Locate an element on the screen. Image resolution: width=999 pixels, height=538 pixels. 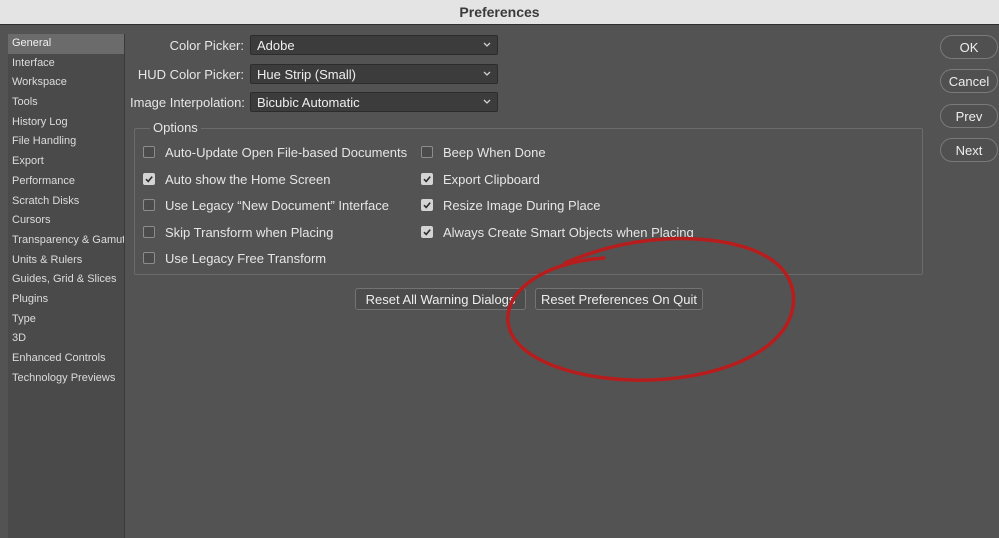
reset-preferences-on-quit-button: Reset Preferences On Quit is located at coordinates (619, 299).